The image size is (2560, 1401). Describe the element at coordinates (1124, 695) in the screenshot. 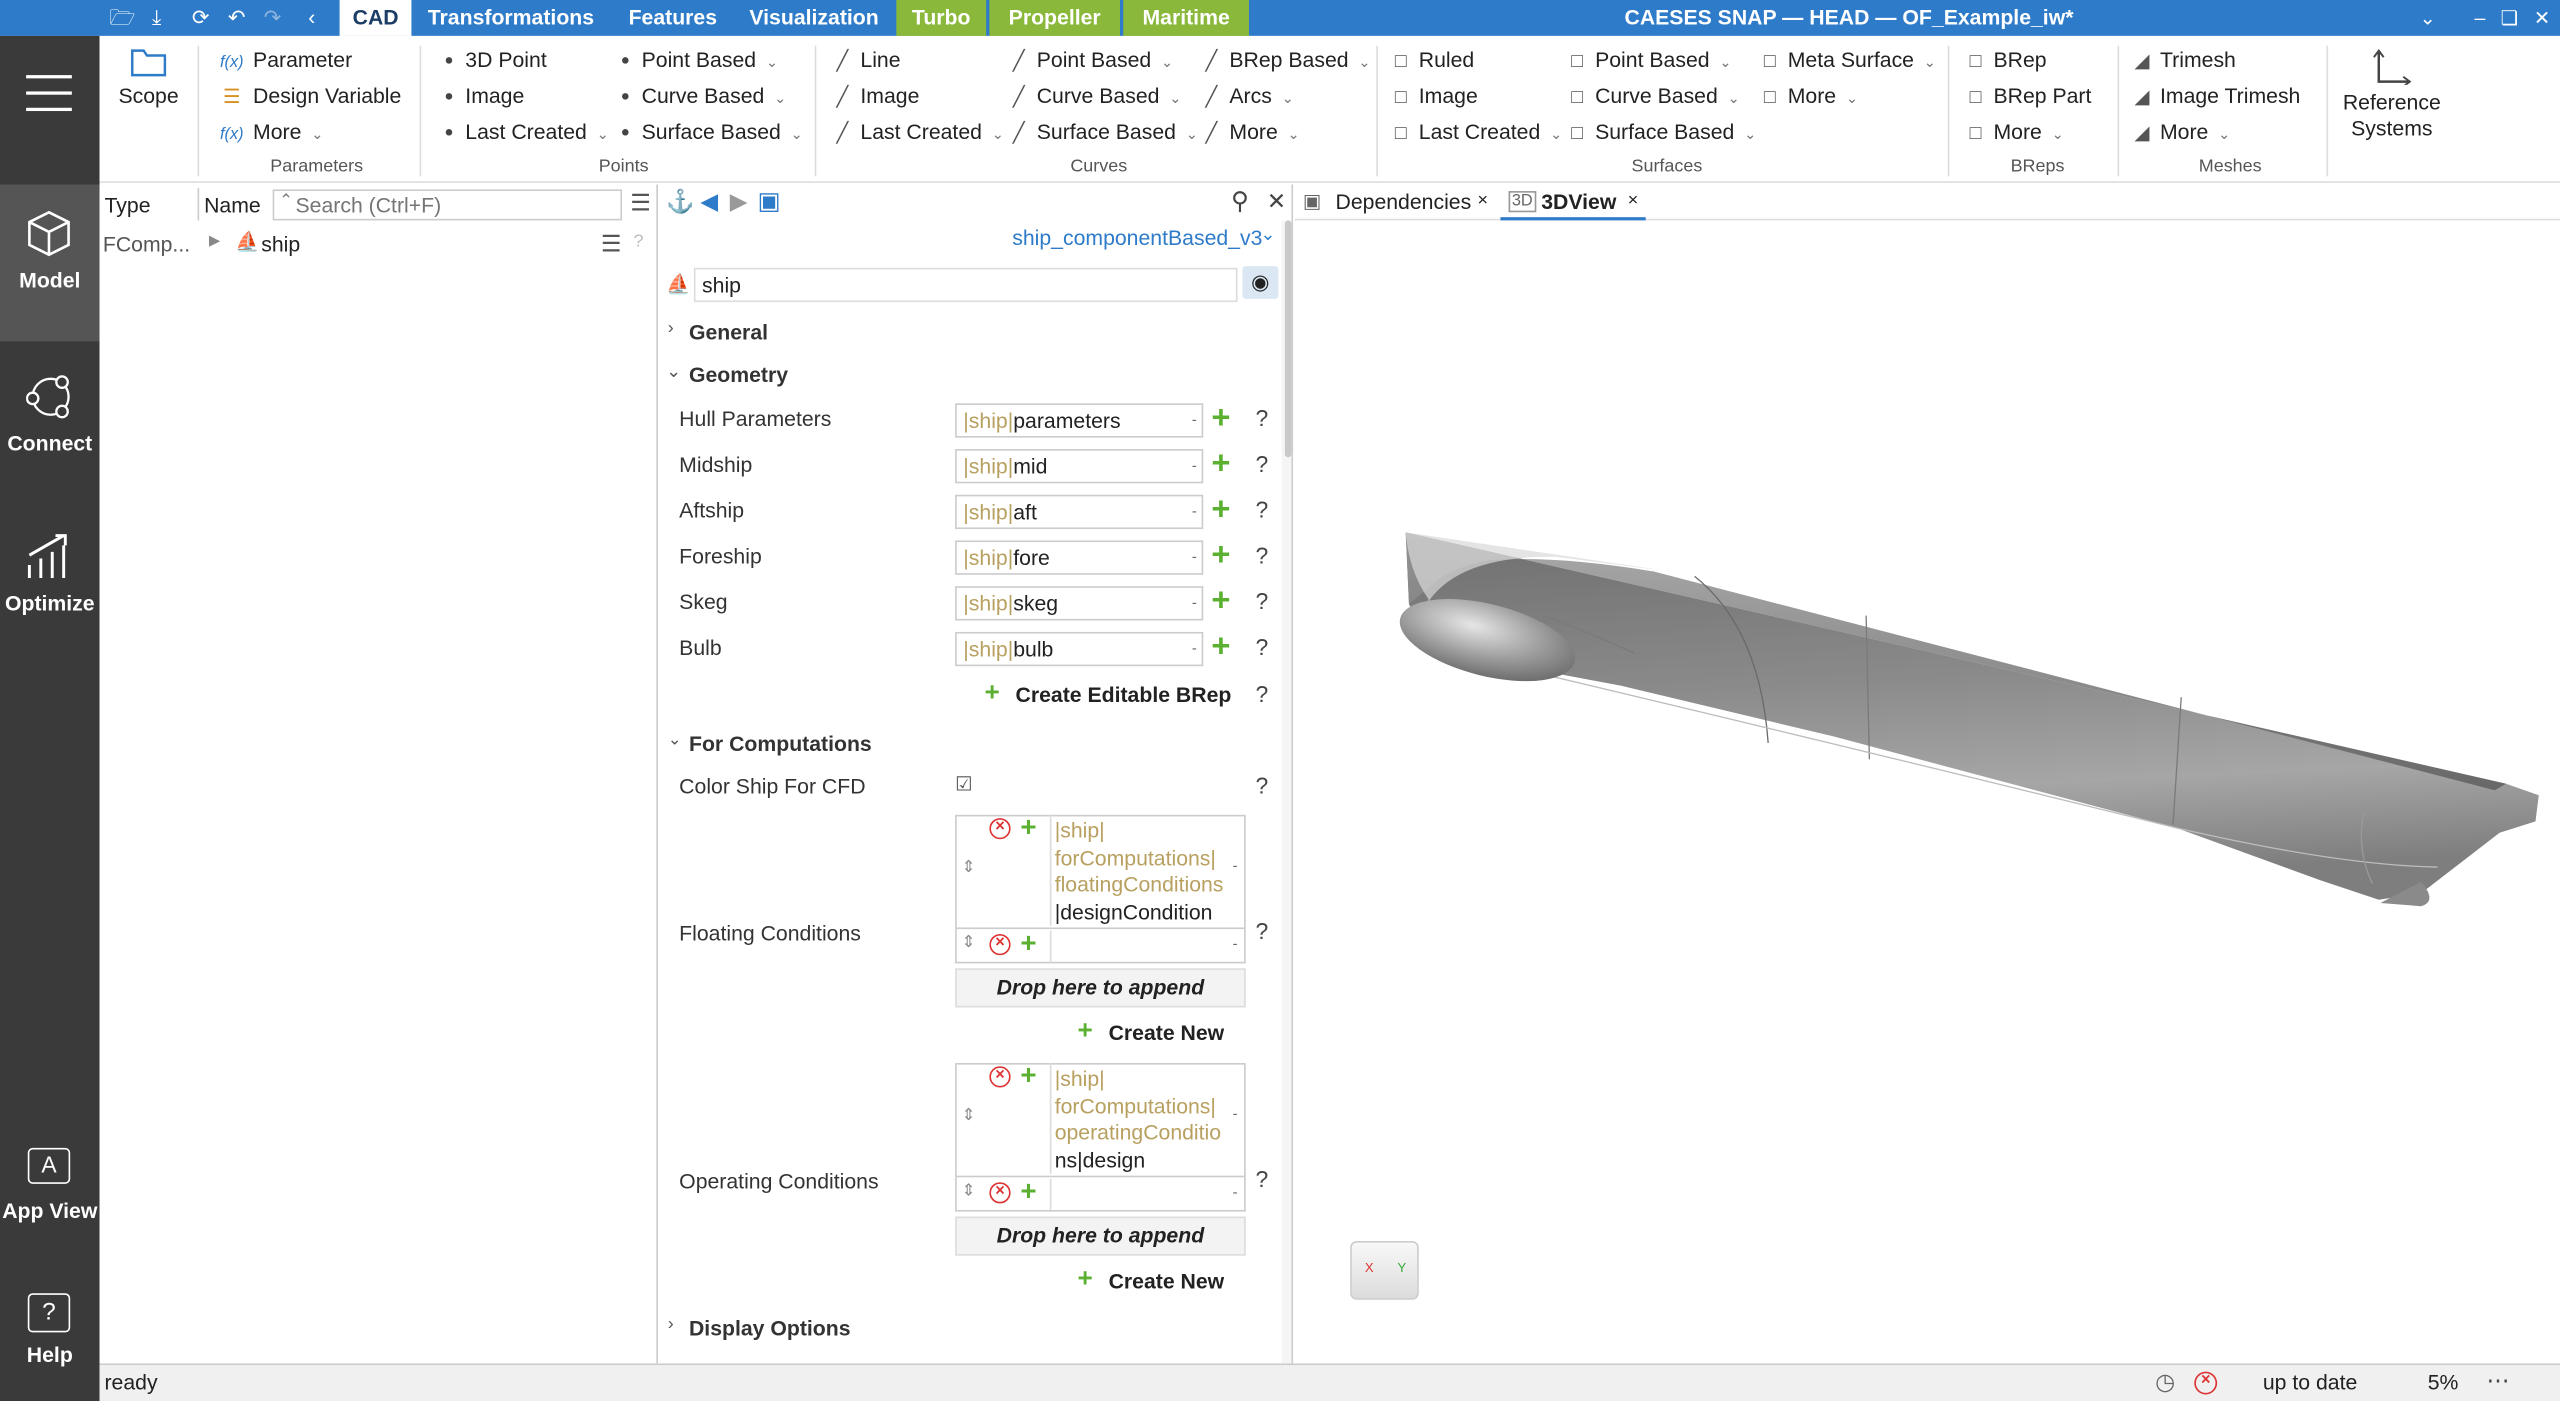

I see `create-editable-brep-button: Create Editable BRep` at that location.